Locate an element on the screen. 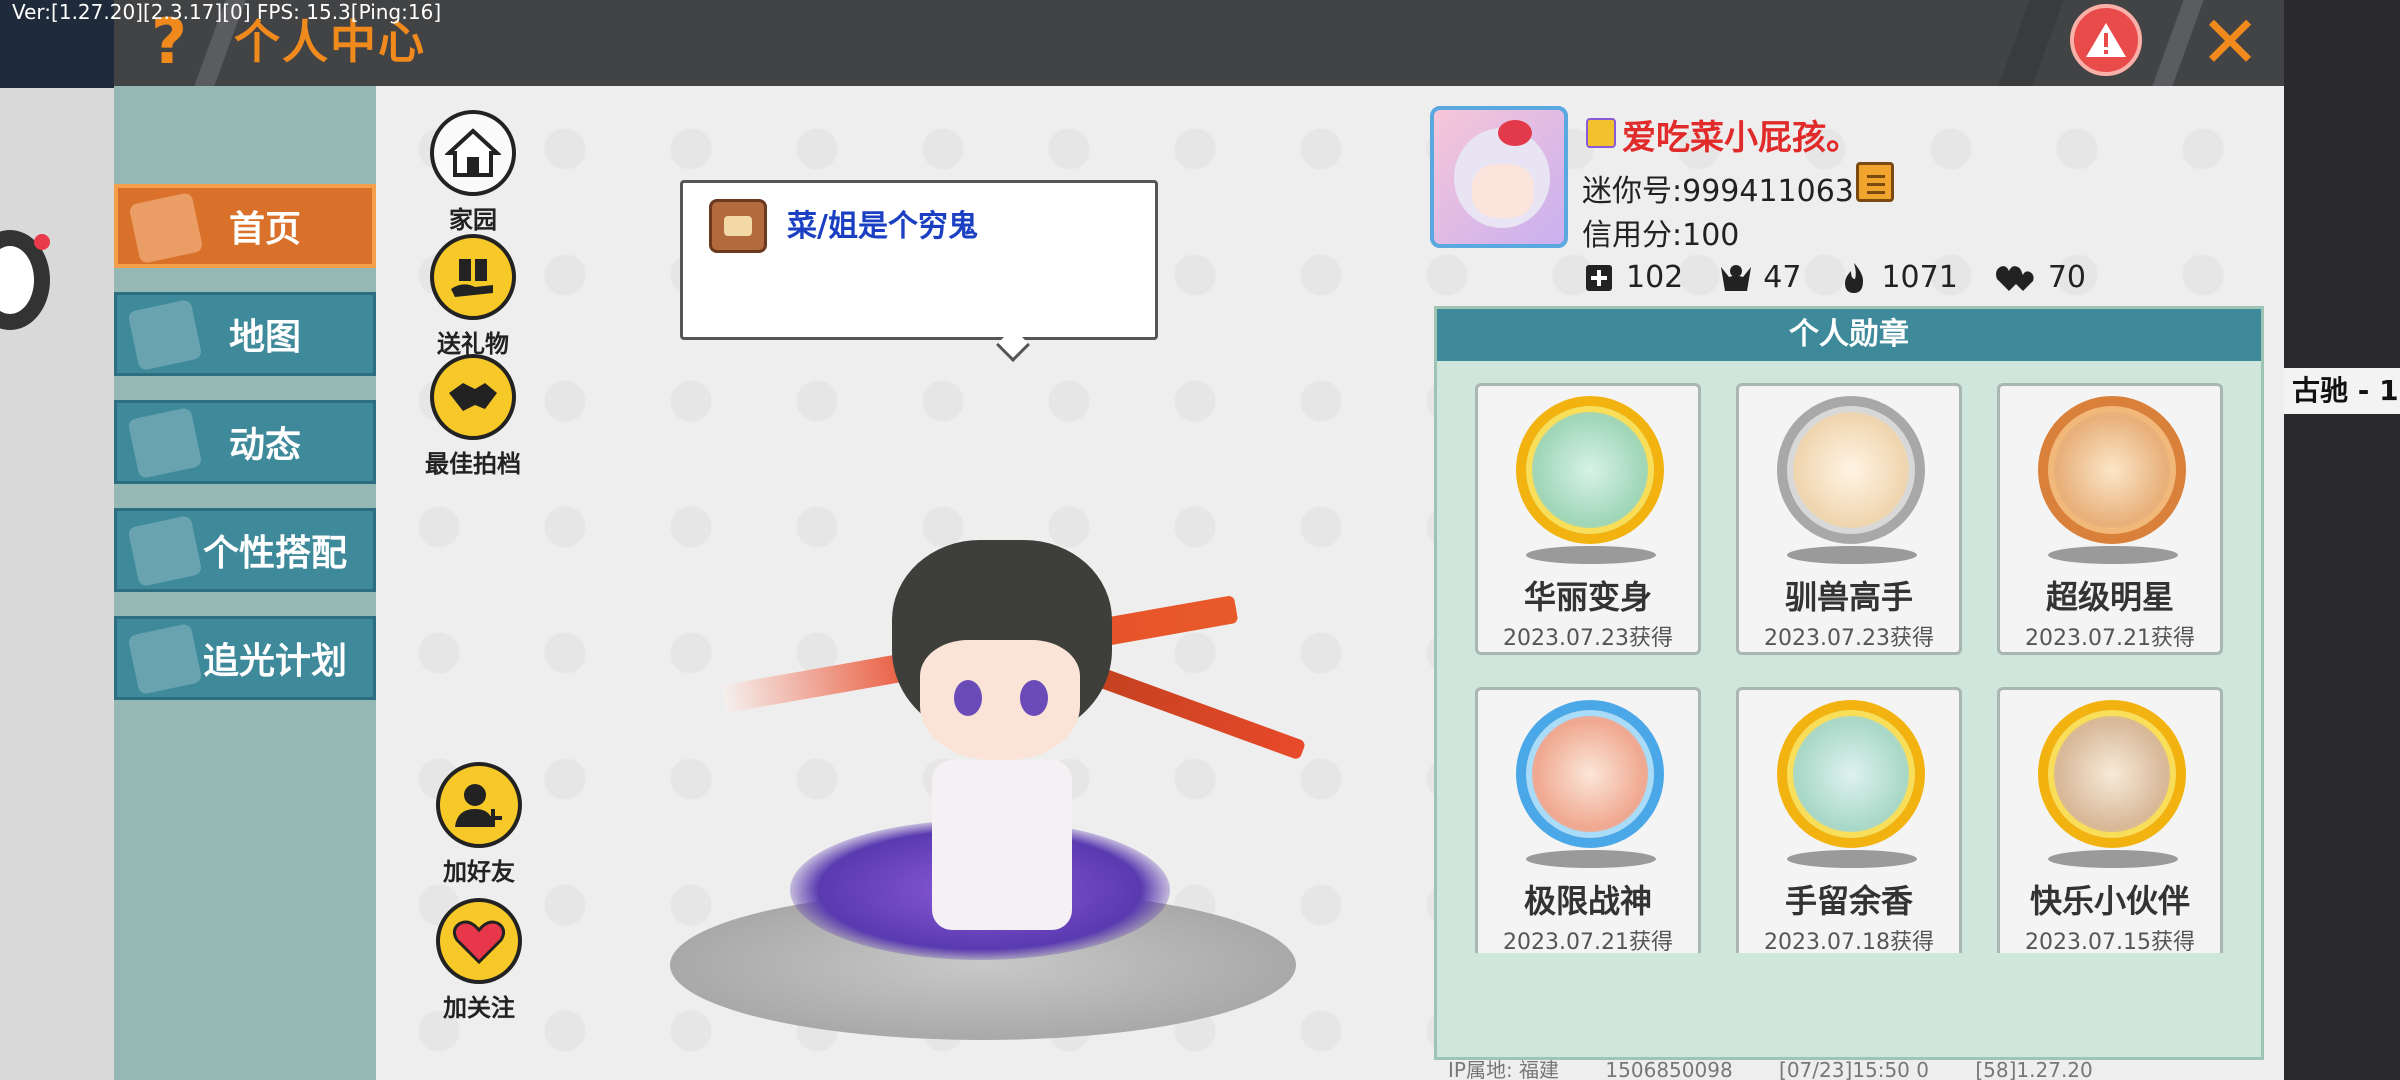  warning-icon-glyph is located at coordinates (2106, 40).